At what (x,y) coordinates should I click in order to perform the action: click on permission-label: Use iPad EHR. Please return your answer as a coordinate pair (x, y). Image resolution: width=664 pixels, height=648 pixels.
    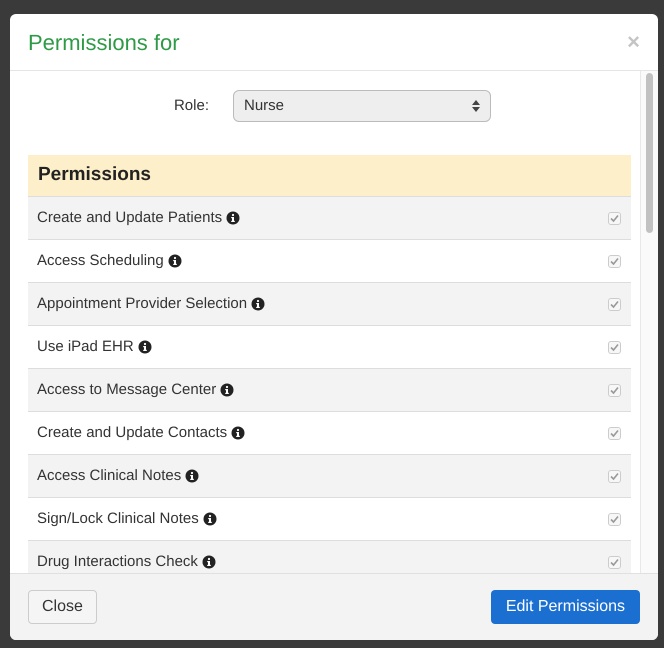
    Looking at the image, I should click on (85, 346).